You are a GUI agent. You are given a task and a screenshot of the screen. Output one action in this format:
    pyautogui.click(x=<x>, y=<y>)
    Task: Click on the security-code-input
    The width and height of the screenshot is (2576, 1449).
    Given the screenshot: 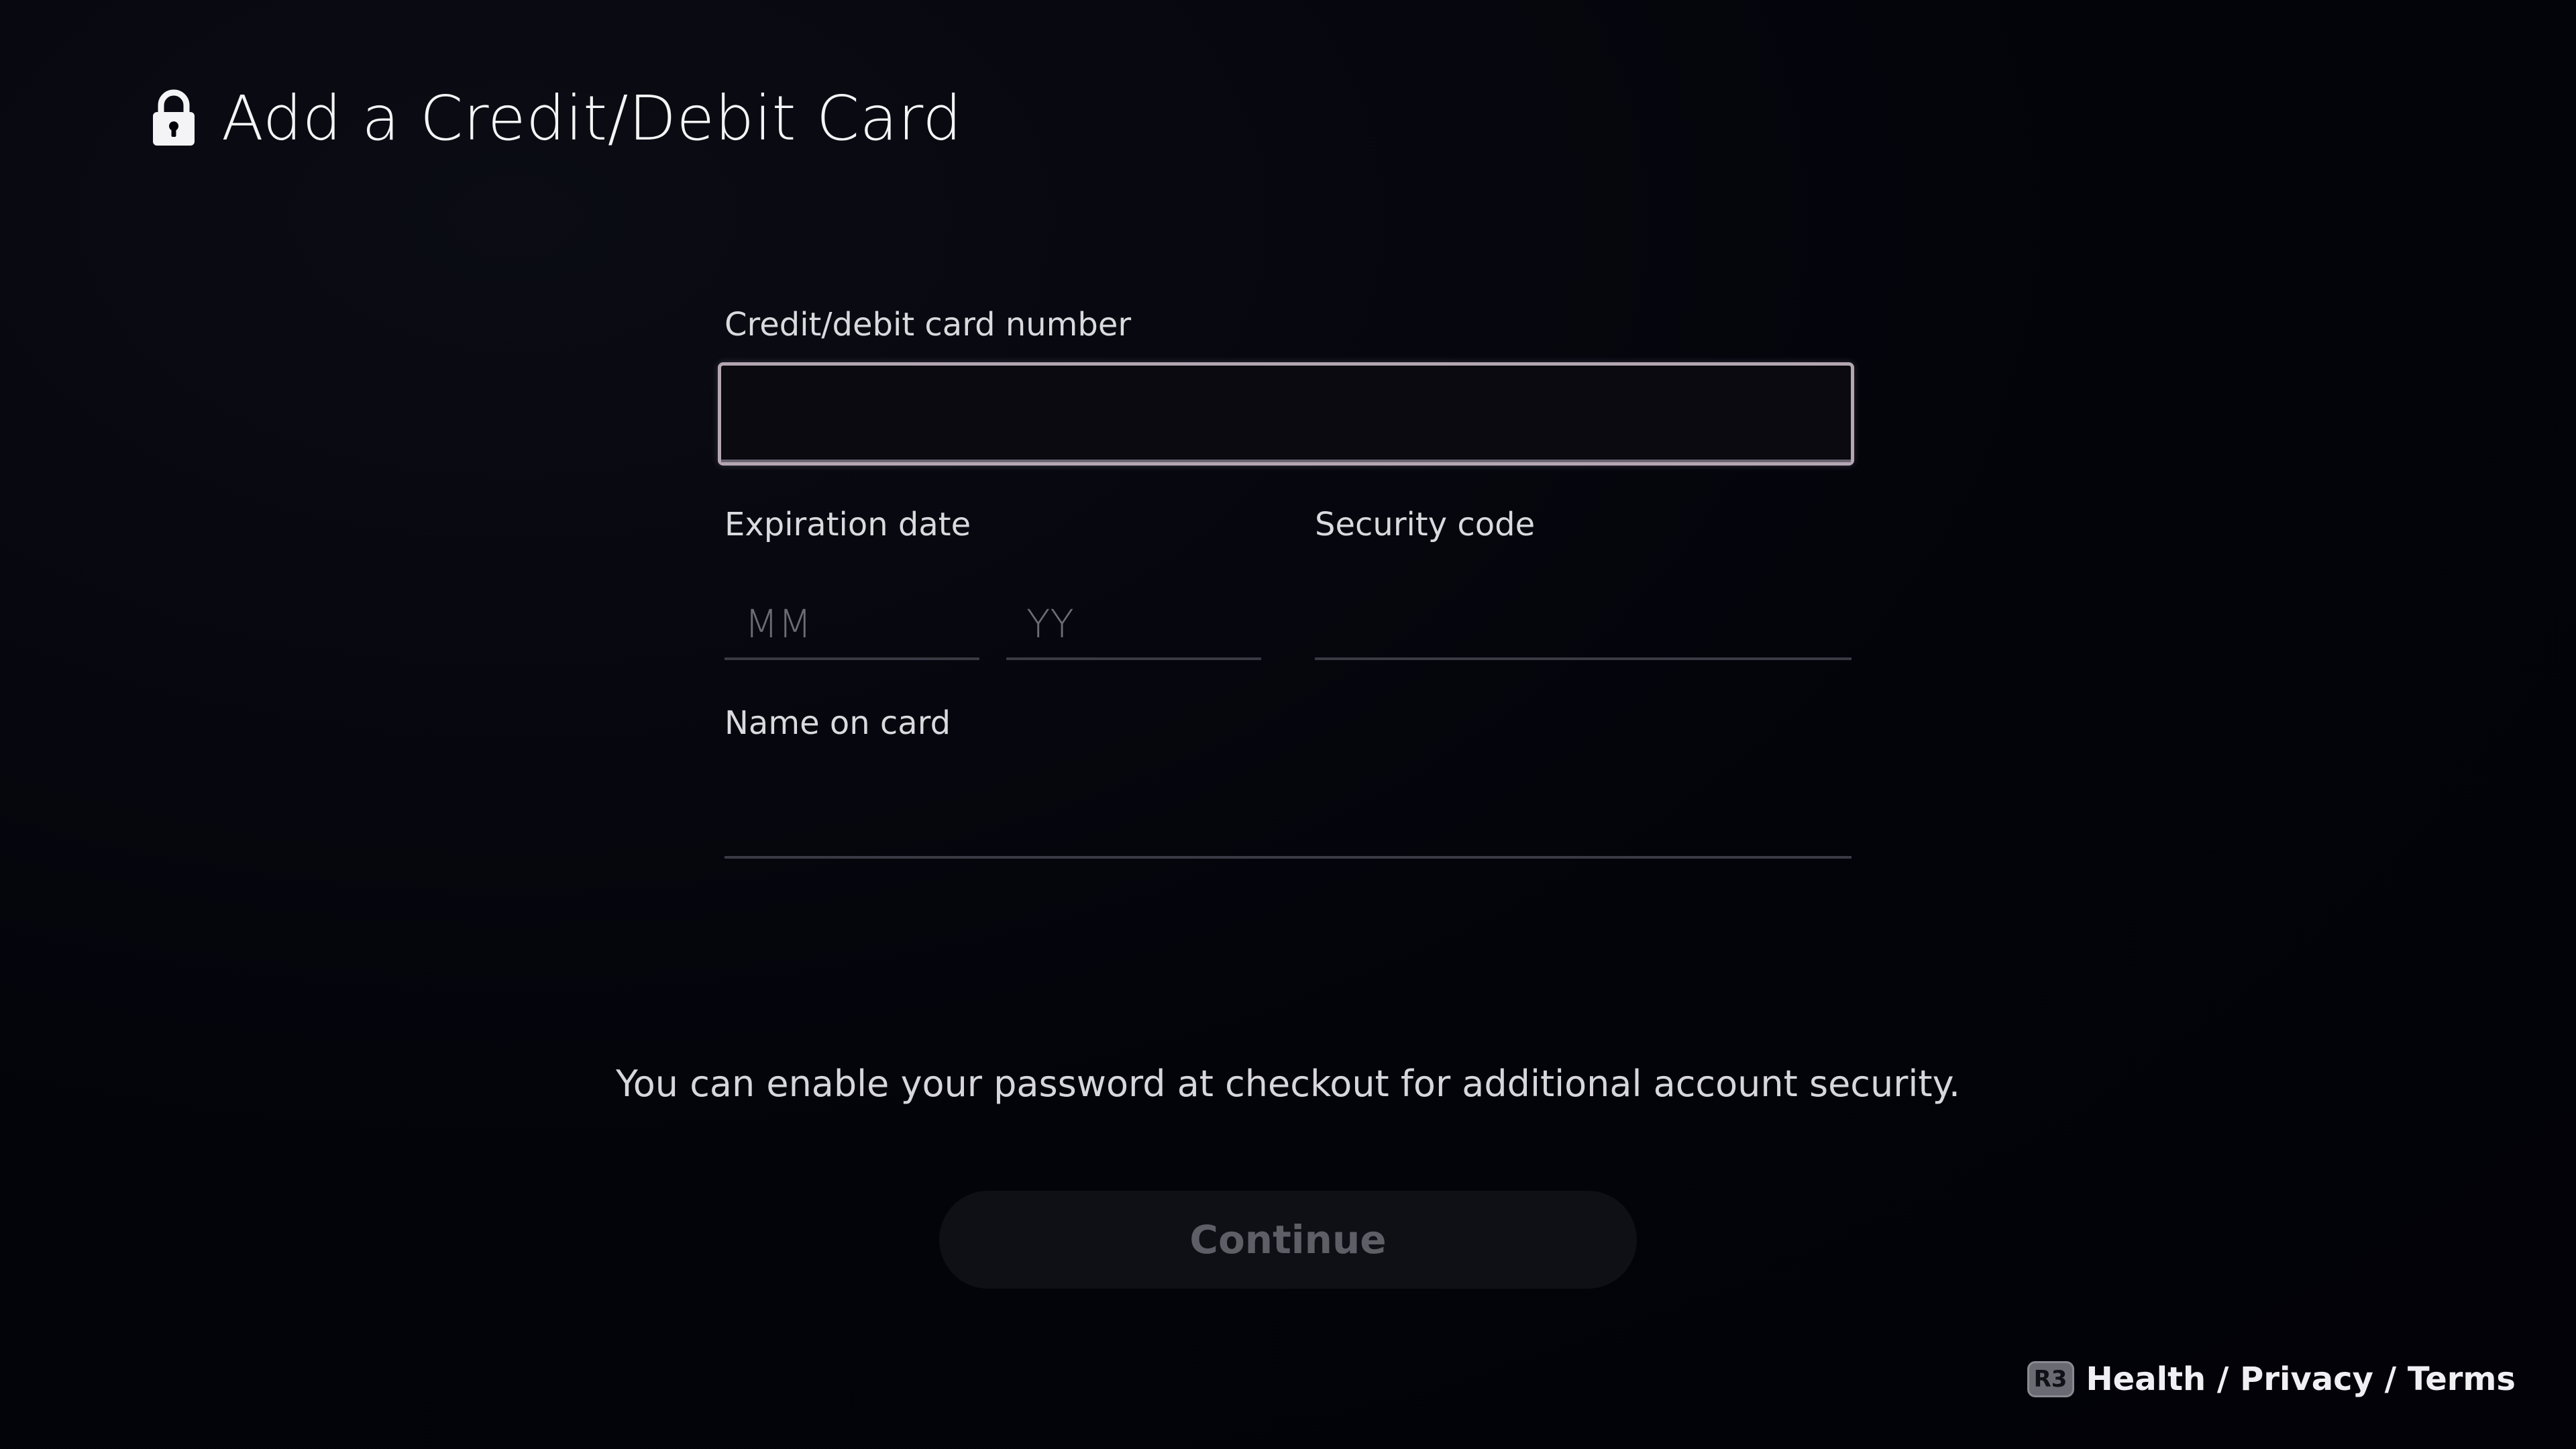 What is the action you would take?
    pyautogui.click(x=1583, y=622)
    